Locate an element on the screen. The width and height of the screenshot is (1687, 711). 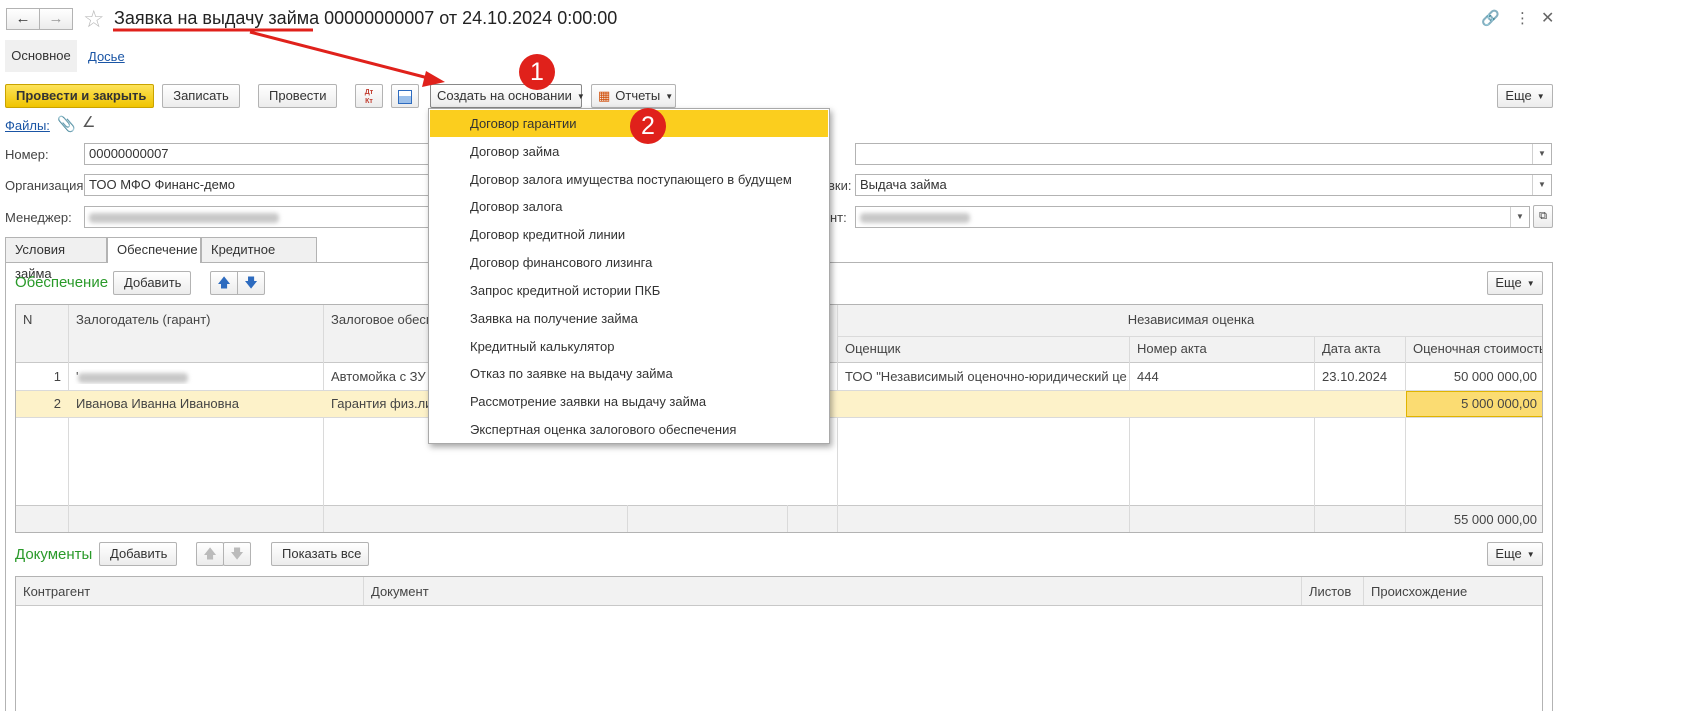
annotation-overlay is located at coordinates (279, 57).